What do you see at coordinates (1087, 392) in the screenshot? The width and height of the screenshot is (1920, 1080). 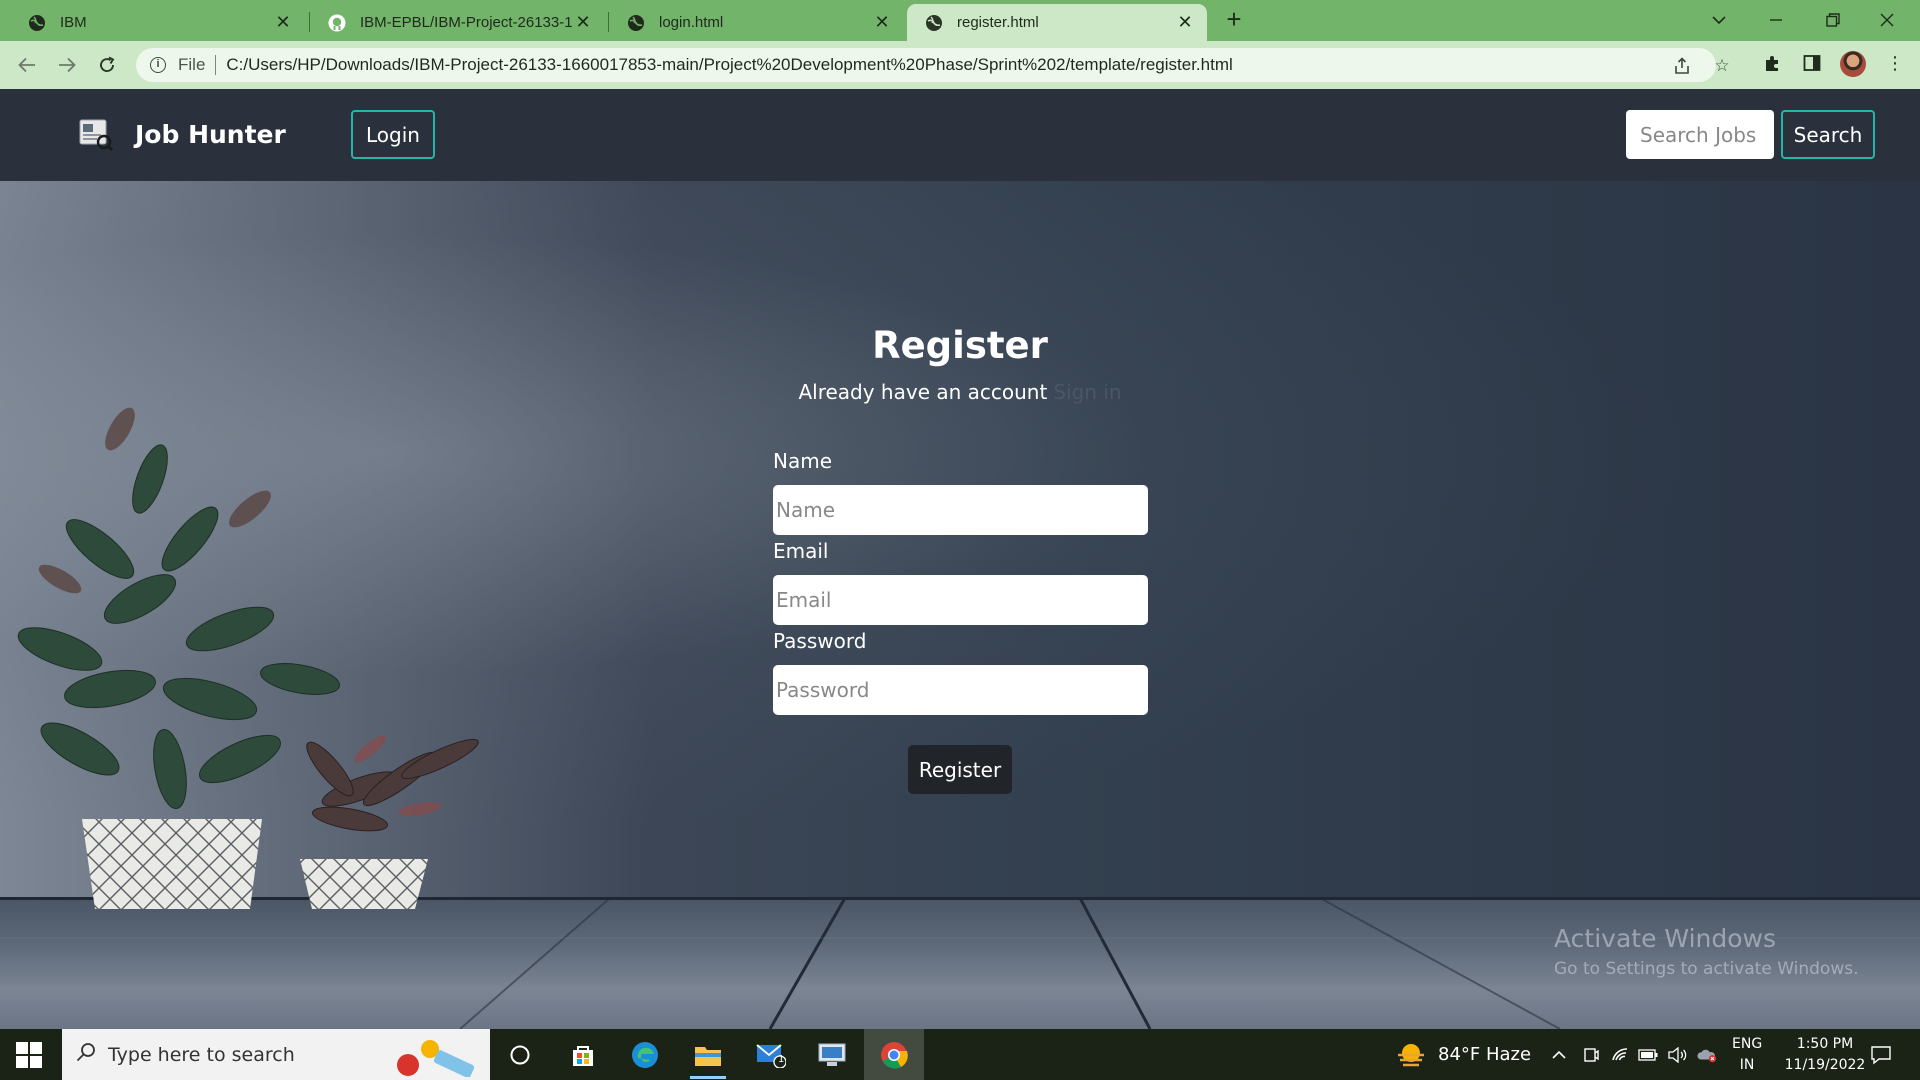 I see `sign-in-link: Sign in` at bounding box center [1087, 392].